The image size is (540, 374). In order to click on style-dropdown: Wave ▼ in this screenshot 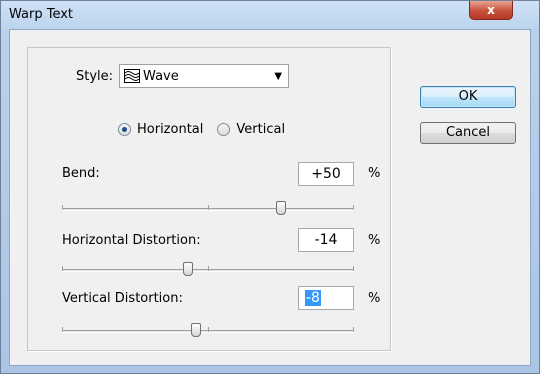, I will do `click(204, 76)`.